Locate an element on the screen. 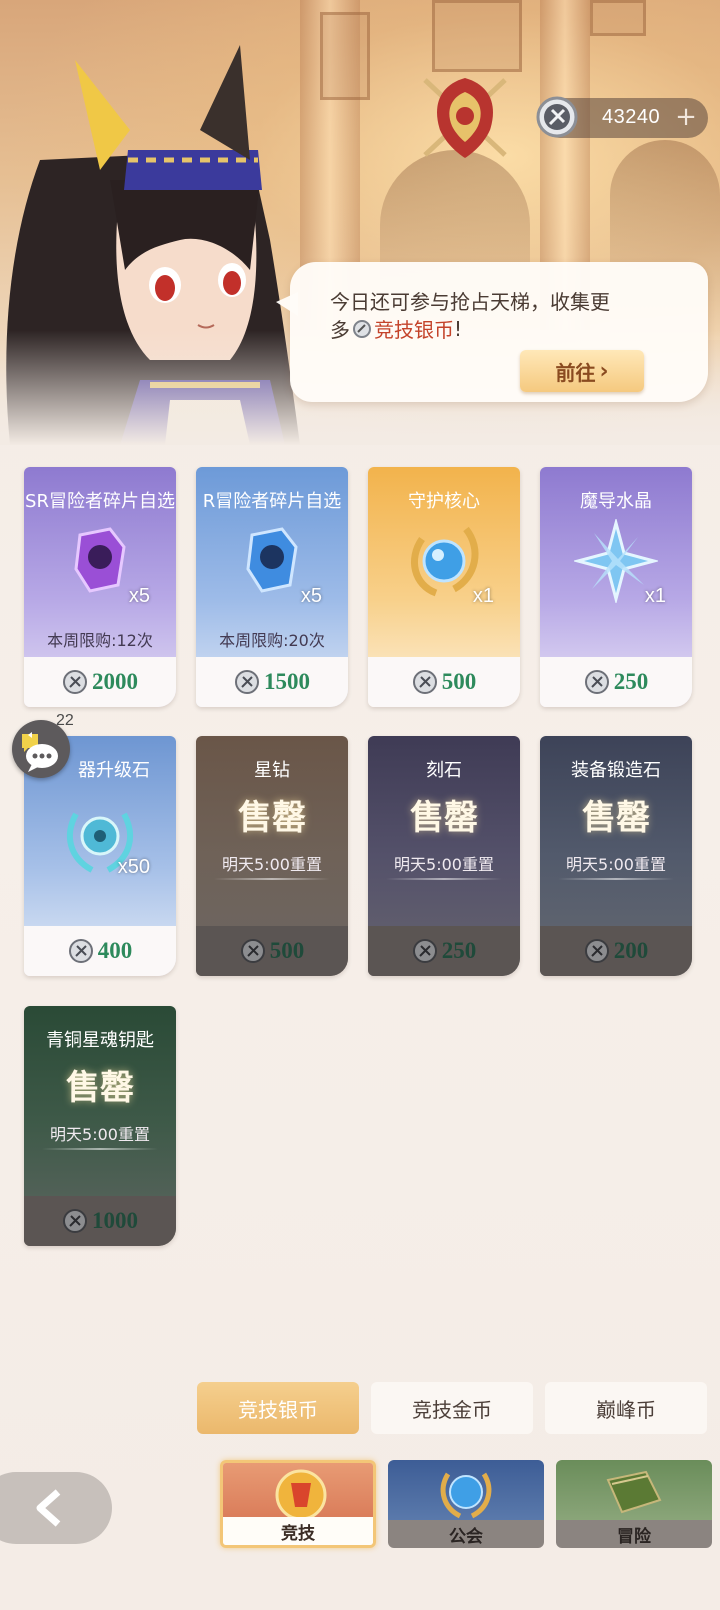 This screenshot has height=1610, width=720. shop-tab-label: 公会 is located at coordinates (466, 1534).